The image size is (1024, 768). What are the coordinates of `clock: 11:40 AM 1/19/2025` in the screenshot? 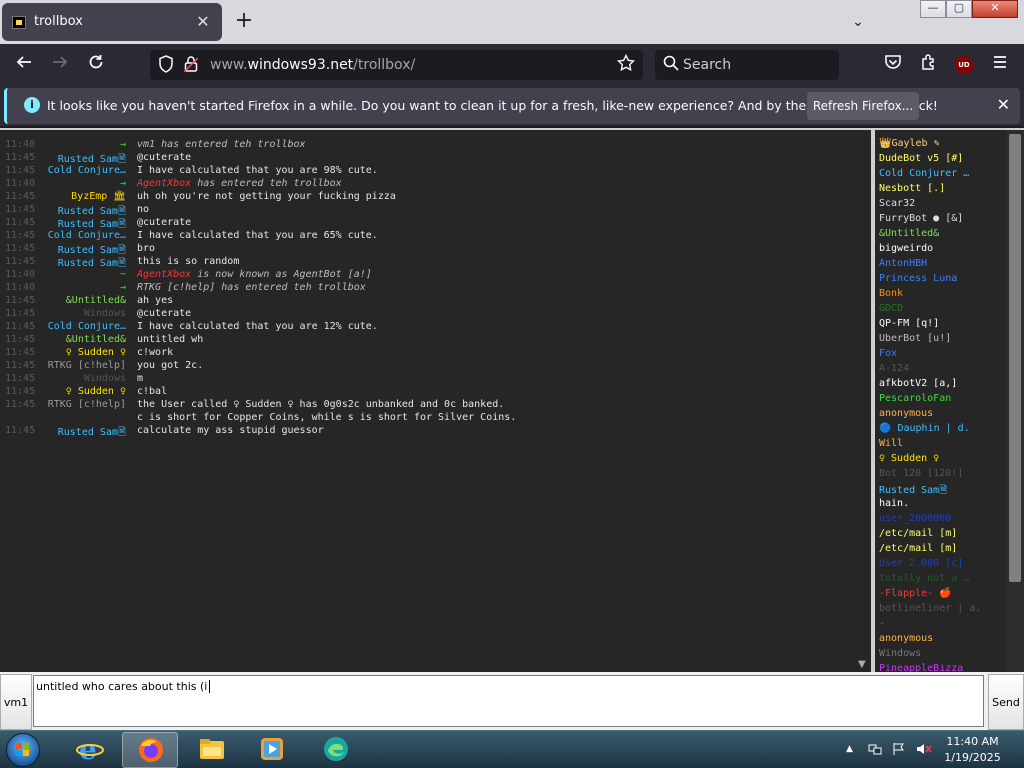 It's located at (972, 750).